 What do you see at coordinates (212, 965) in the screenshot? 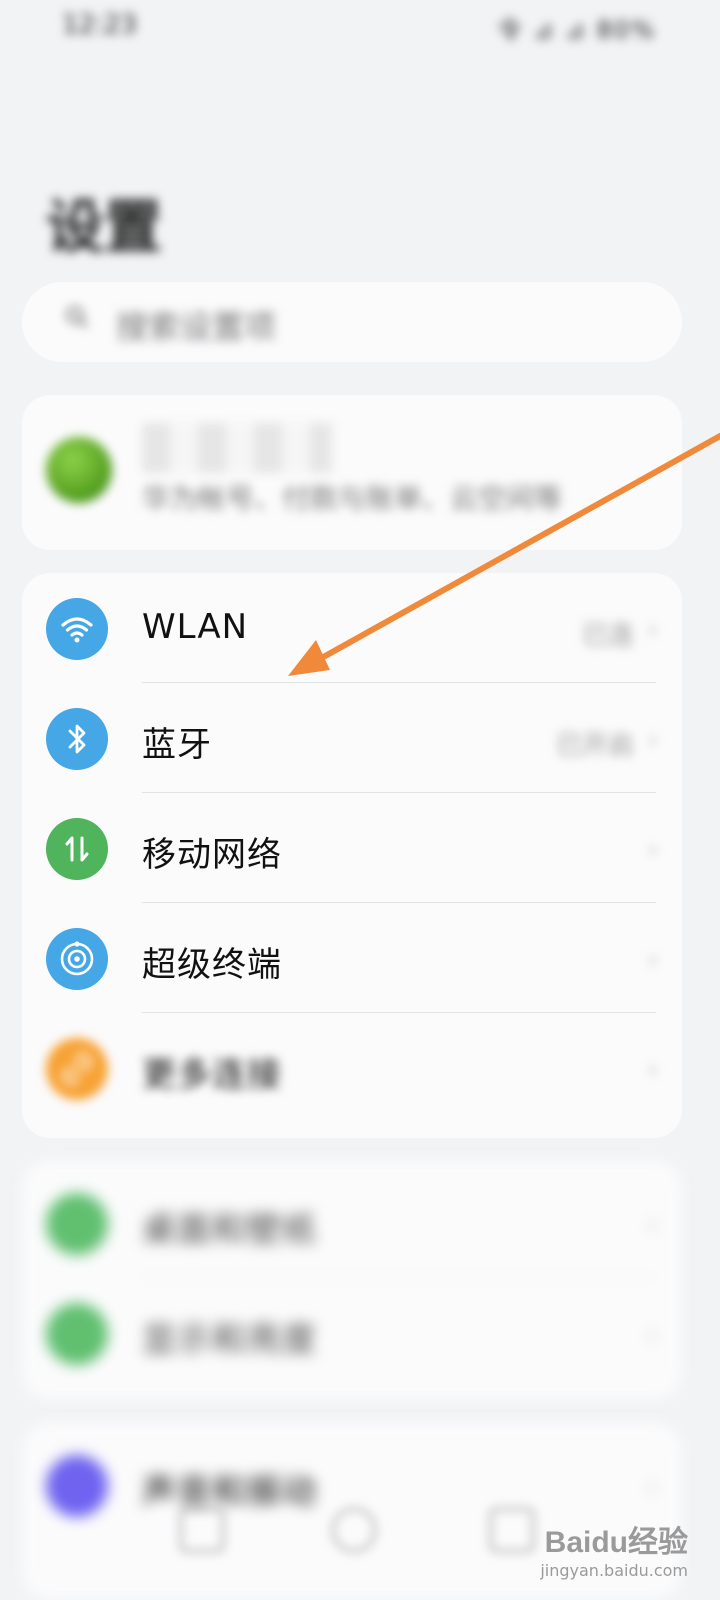
I see `super-device-label: 超级终端` at bounding box center [212, 965].